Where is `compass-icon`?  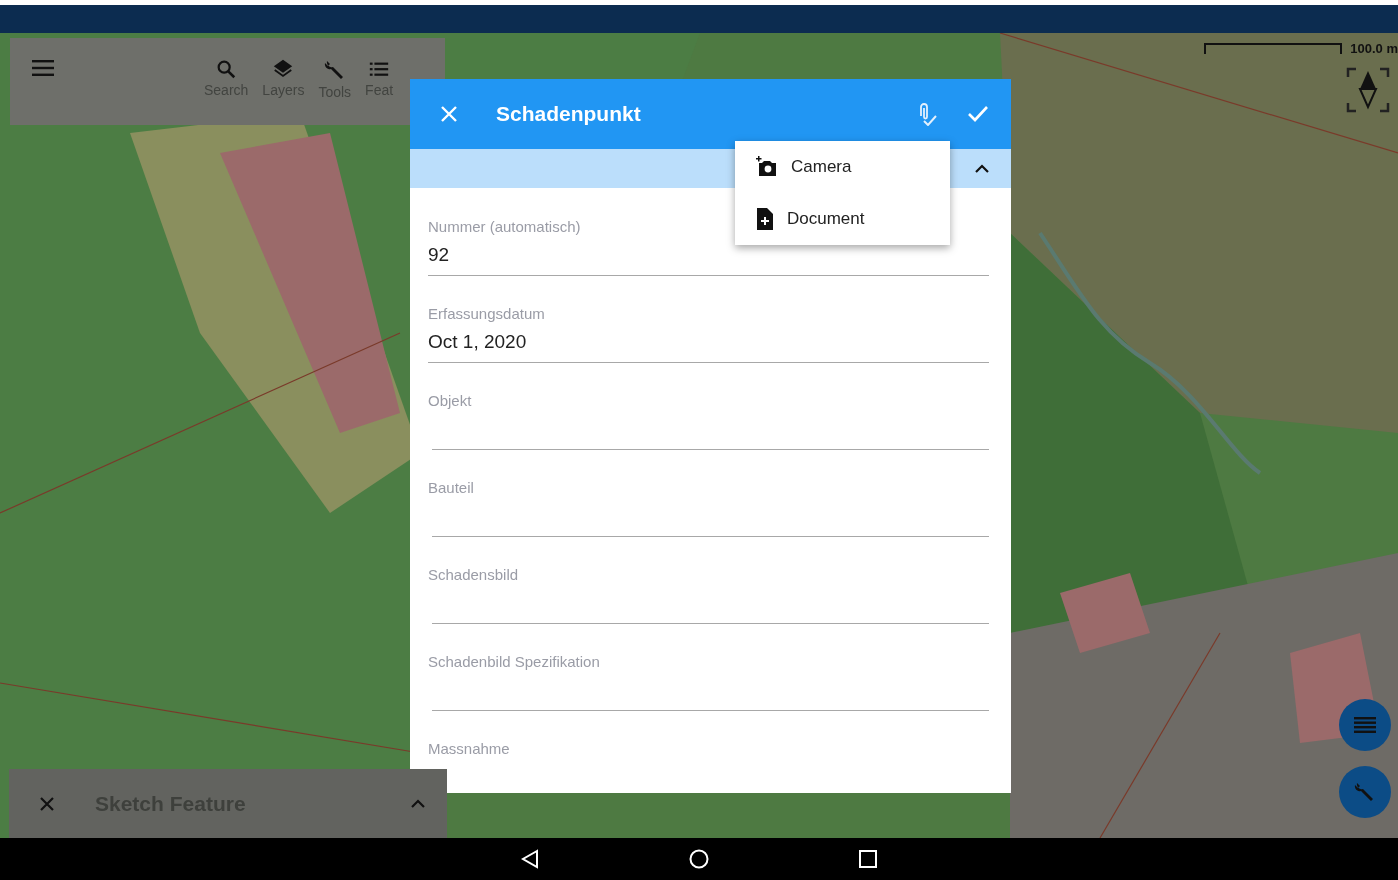
compass-icon is located at coordinates (1368, 90).